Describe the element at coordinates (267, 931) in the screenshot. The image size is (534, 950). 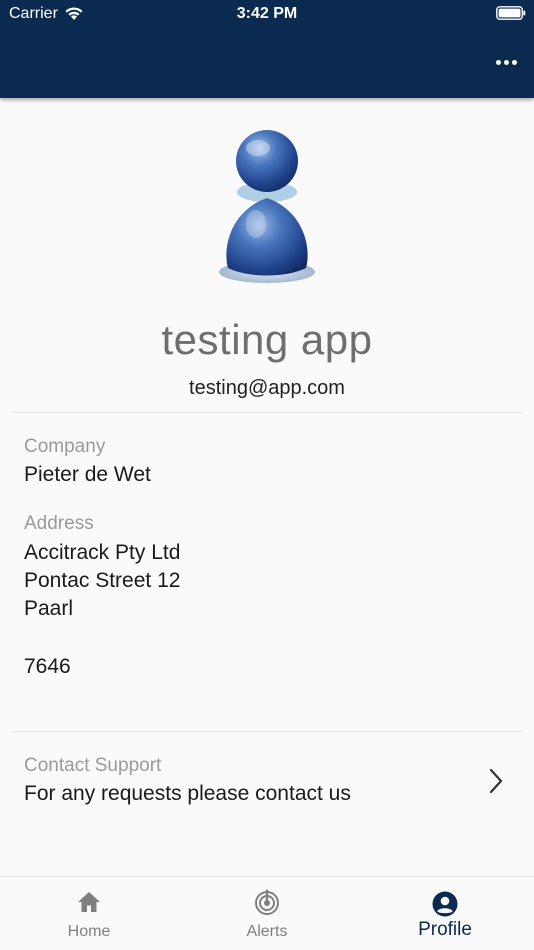
I see `tab-label: Alerts` at that location.